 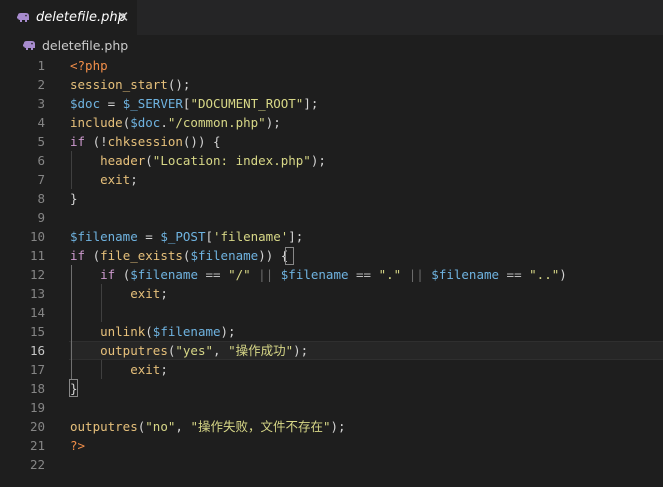 I want to click on line-number: 9, so click(x=41, y=217).